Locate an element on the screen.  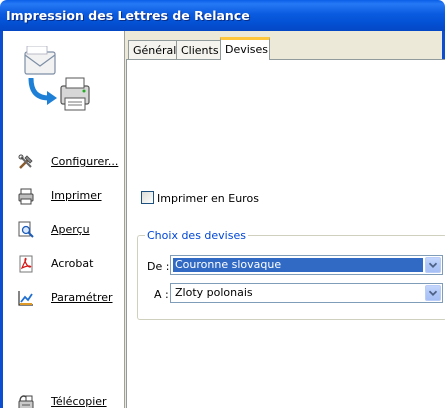
title-bar: Impression des Lettres de Relance is located at coordinates (222, 15).